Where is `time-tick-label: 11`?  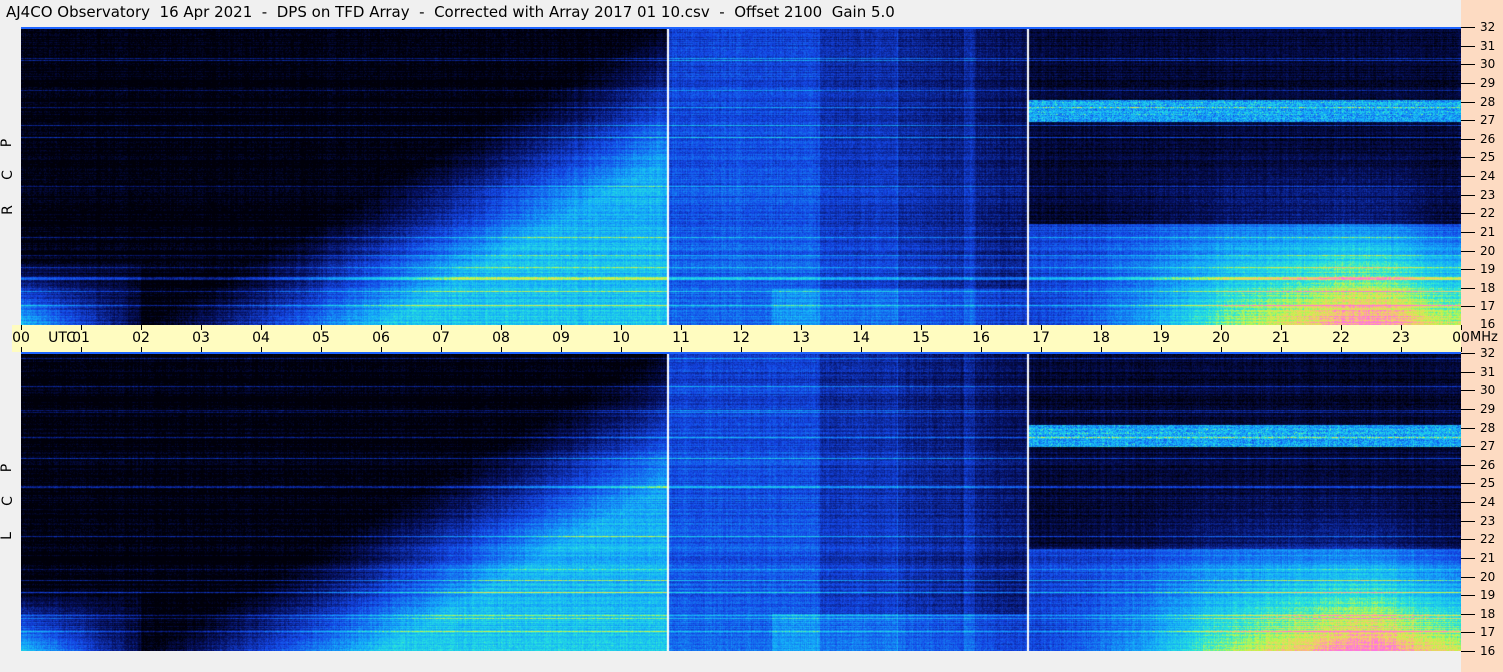
time-tick-label: 11 is located at coordinates (681, 338).